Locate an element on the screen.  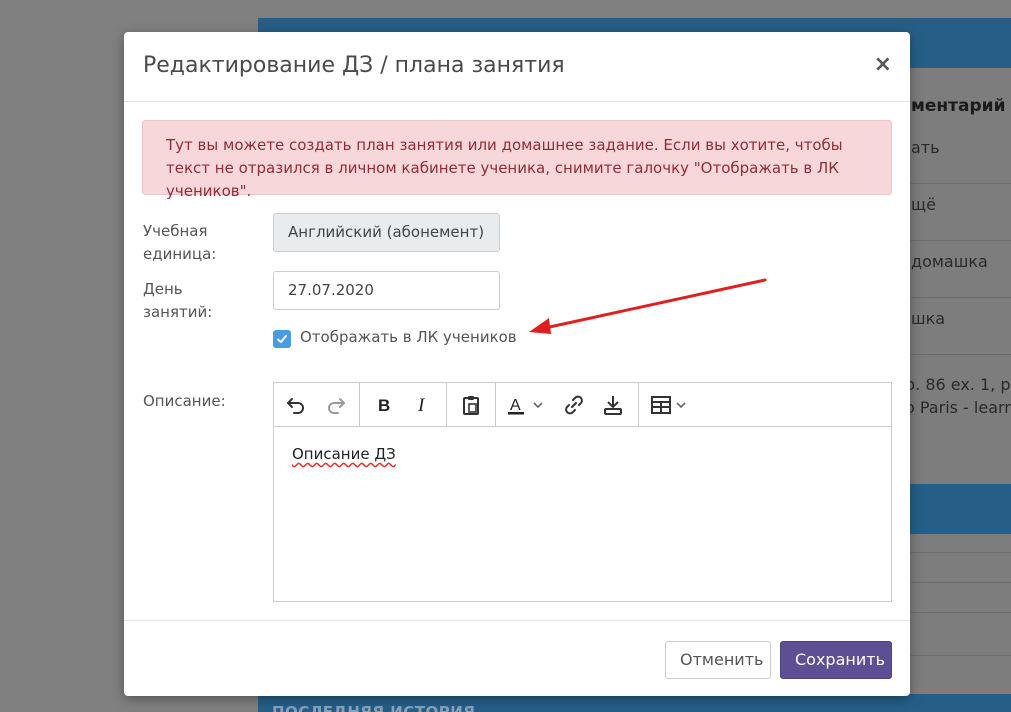
link-icon is located at coordinates (574, 405).